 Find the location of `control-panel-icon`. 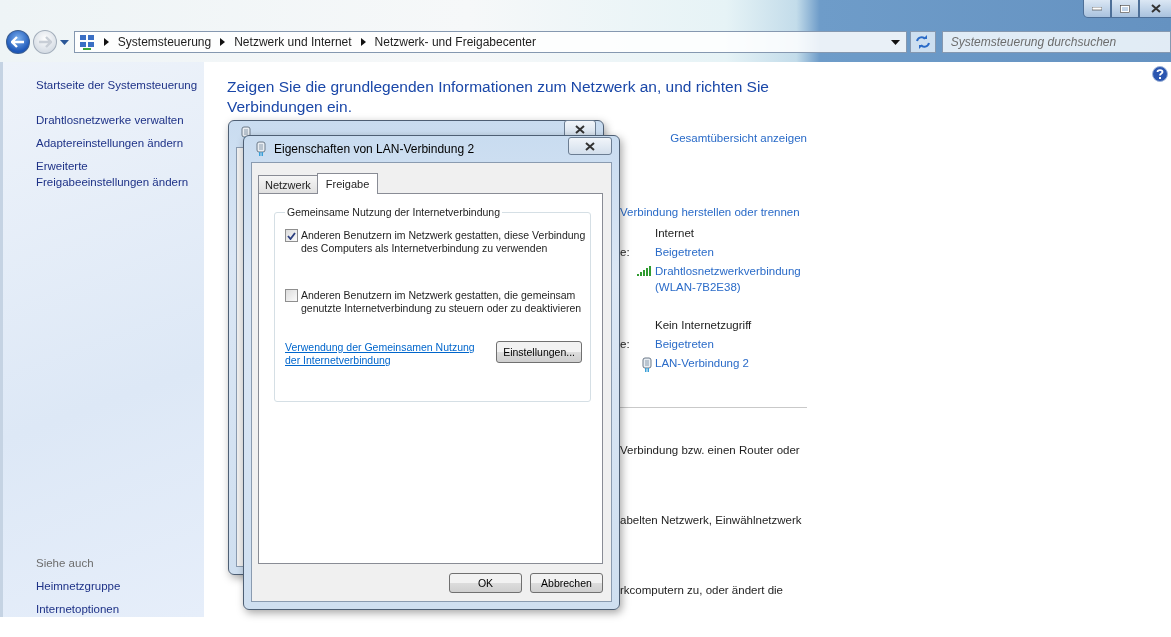

control-panel-icon is located at coordinates (86, 42).